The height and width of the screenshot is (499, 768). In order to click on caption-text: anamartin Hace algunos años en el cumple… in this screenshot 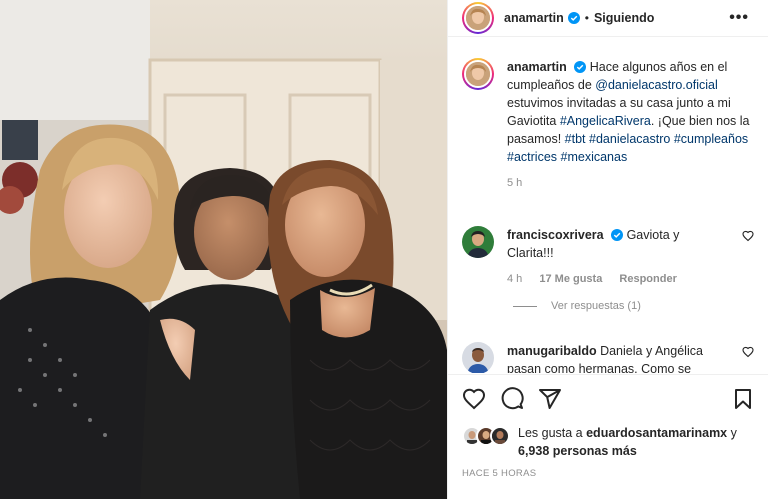, I will do `click(632, 125)`.